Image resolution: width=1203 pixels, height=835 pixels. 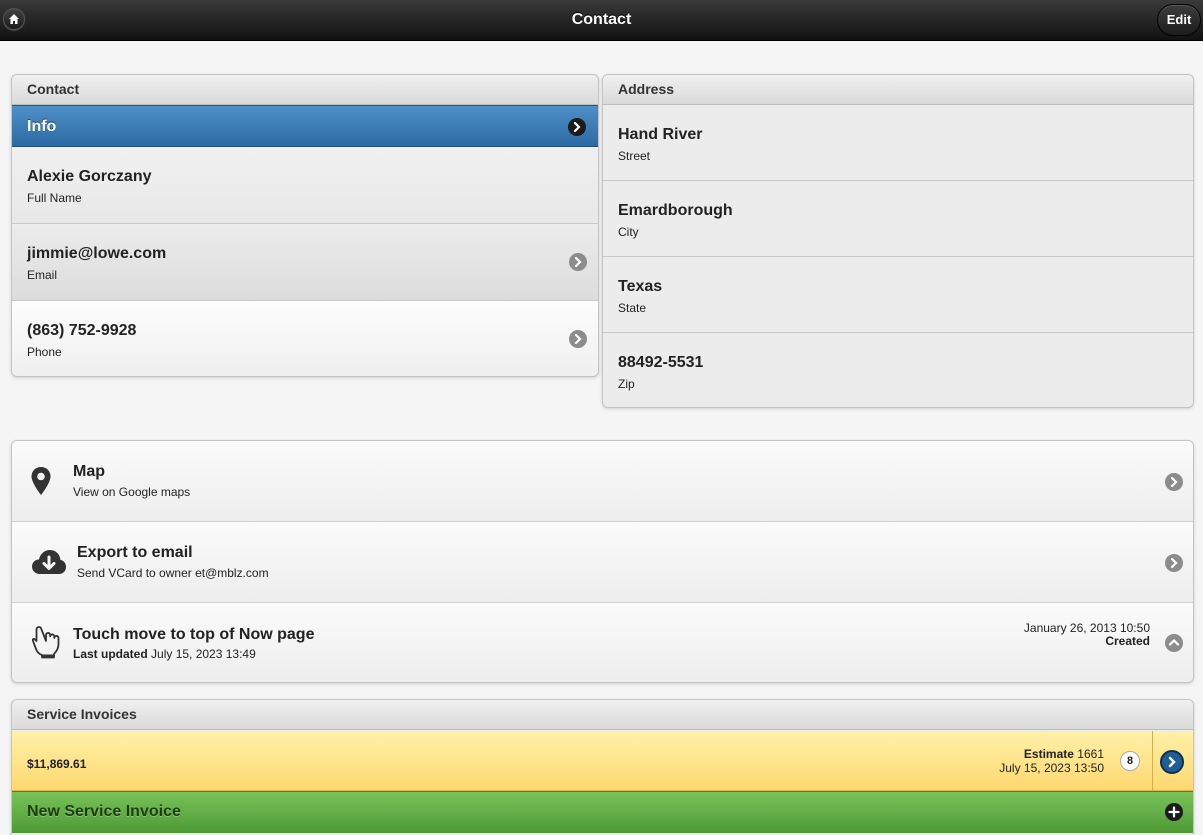 I want to click on new-invoice-row: New Service Invoice, so click(x=602, y=812).